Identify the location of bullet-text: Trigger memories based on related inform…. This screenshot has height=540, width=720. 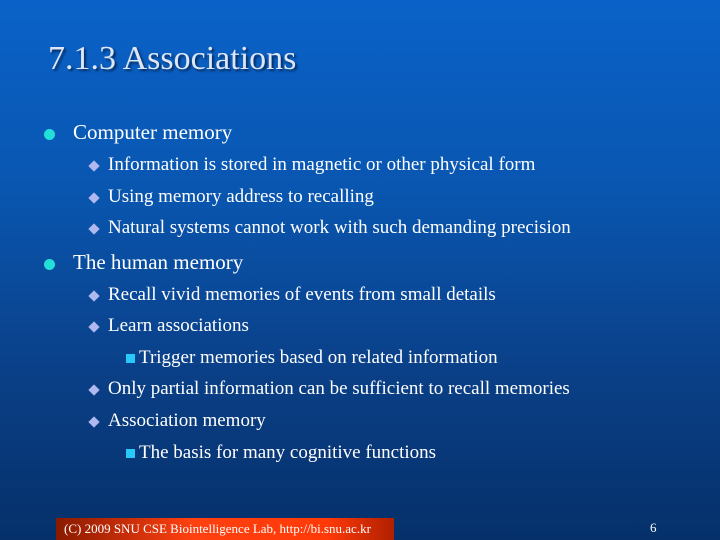
(318, 357).